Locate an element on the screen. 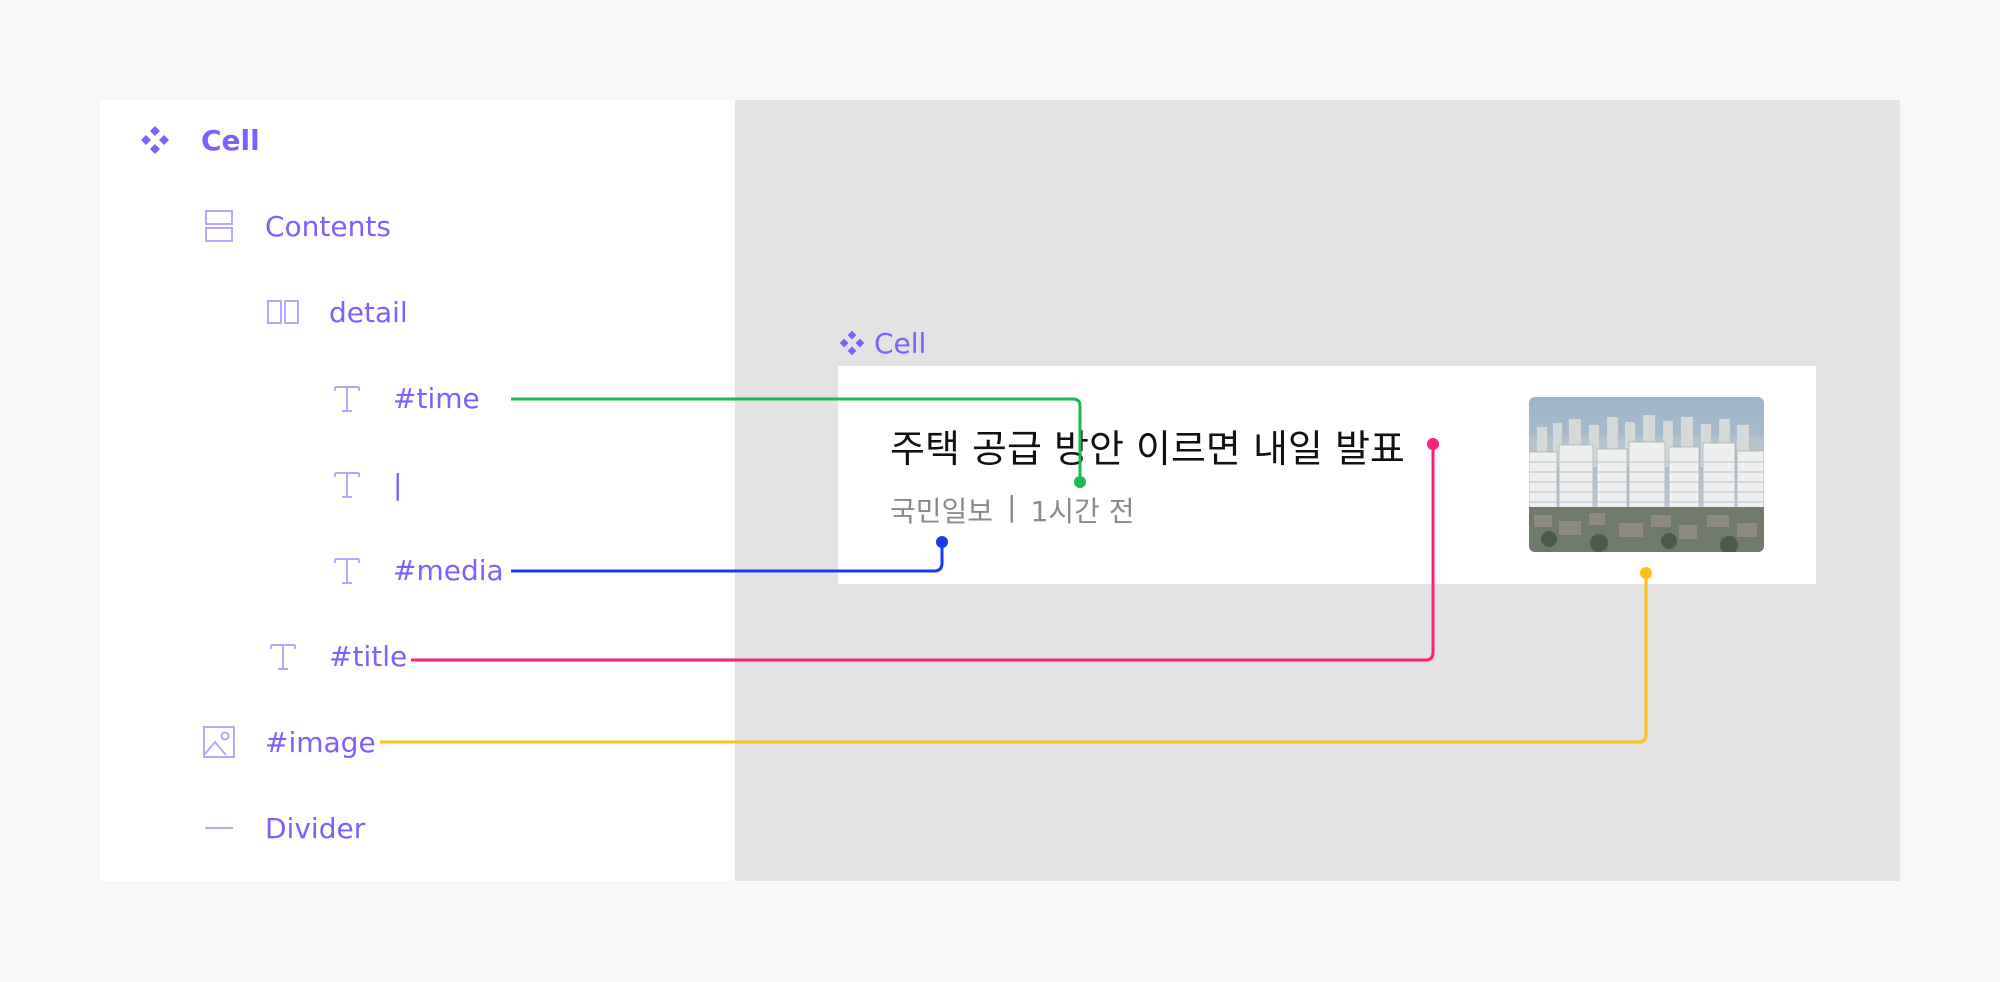  connector-time is located at coordinates (796, 439).